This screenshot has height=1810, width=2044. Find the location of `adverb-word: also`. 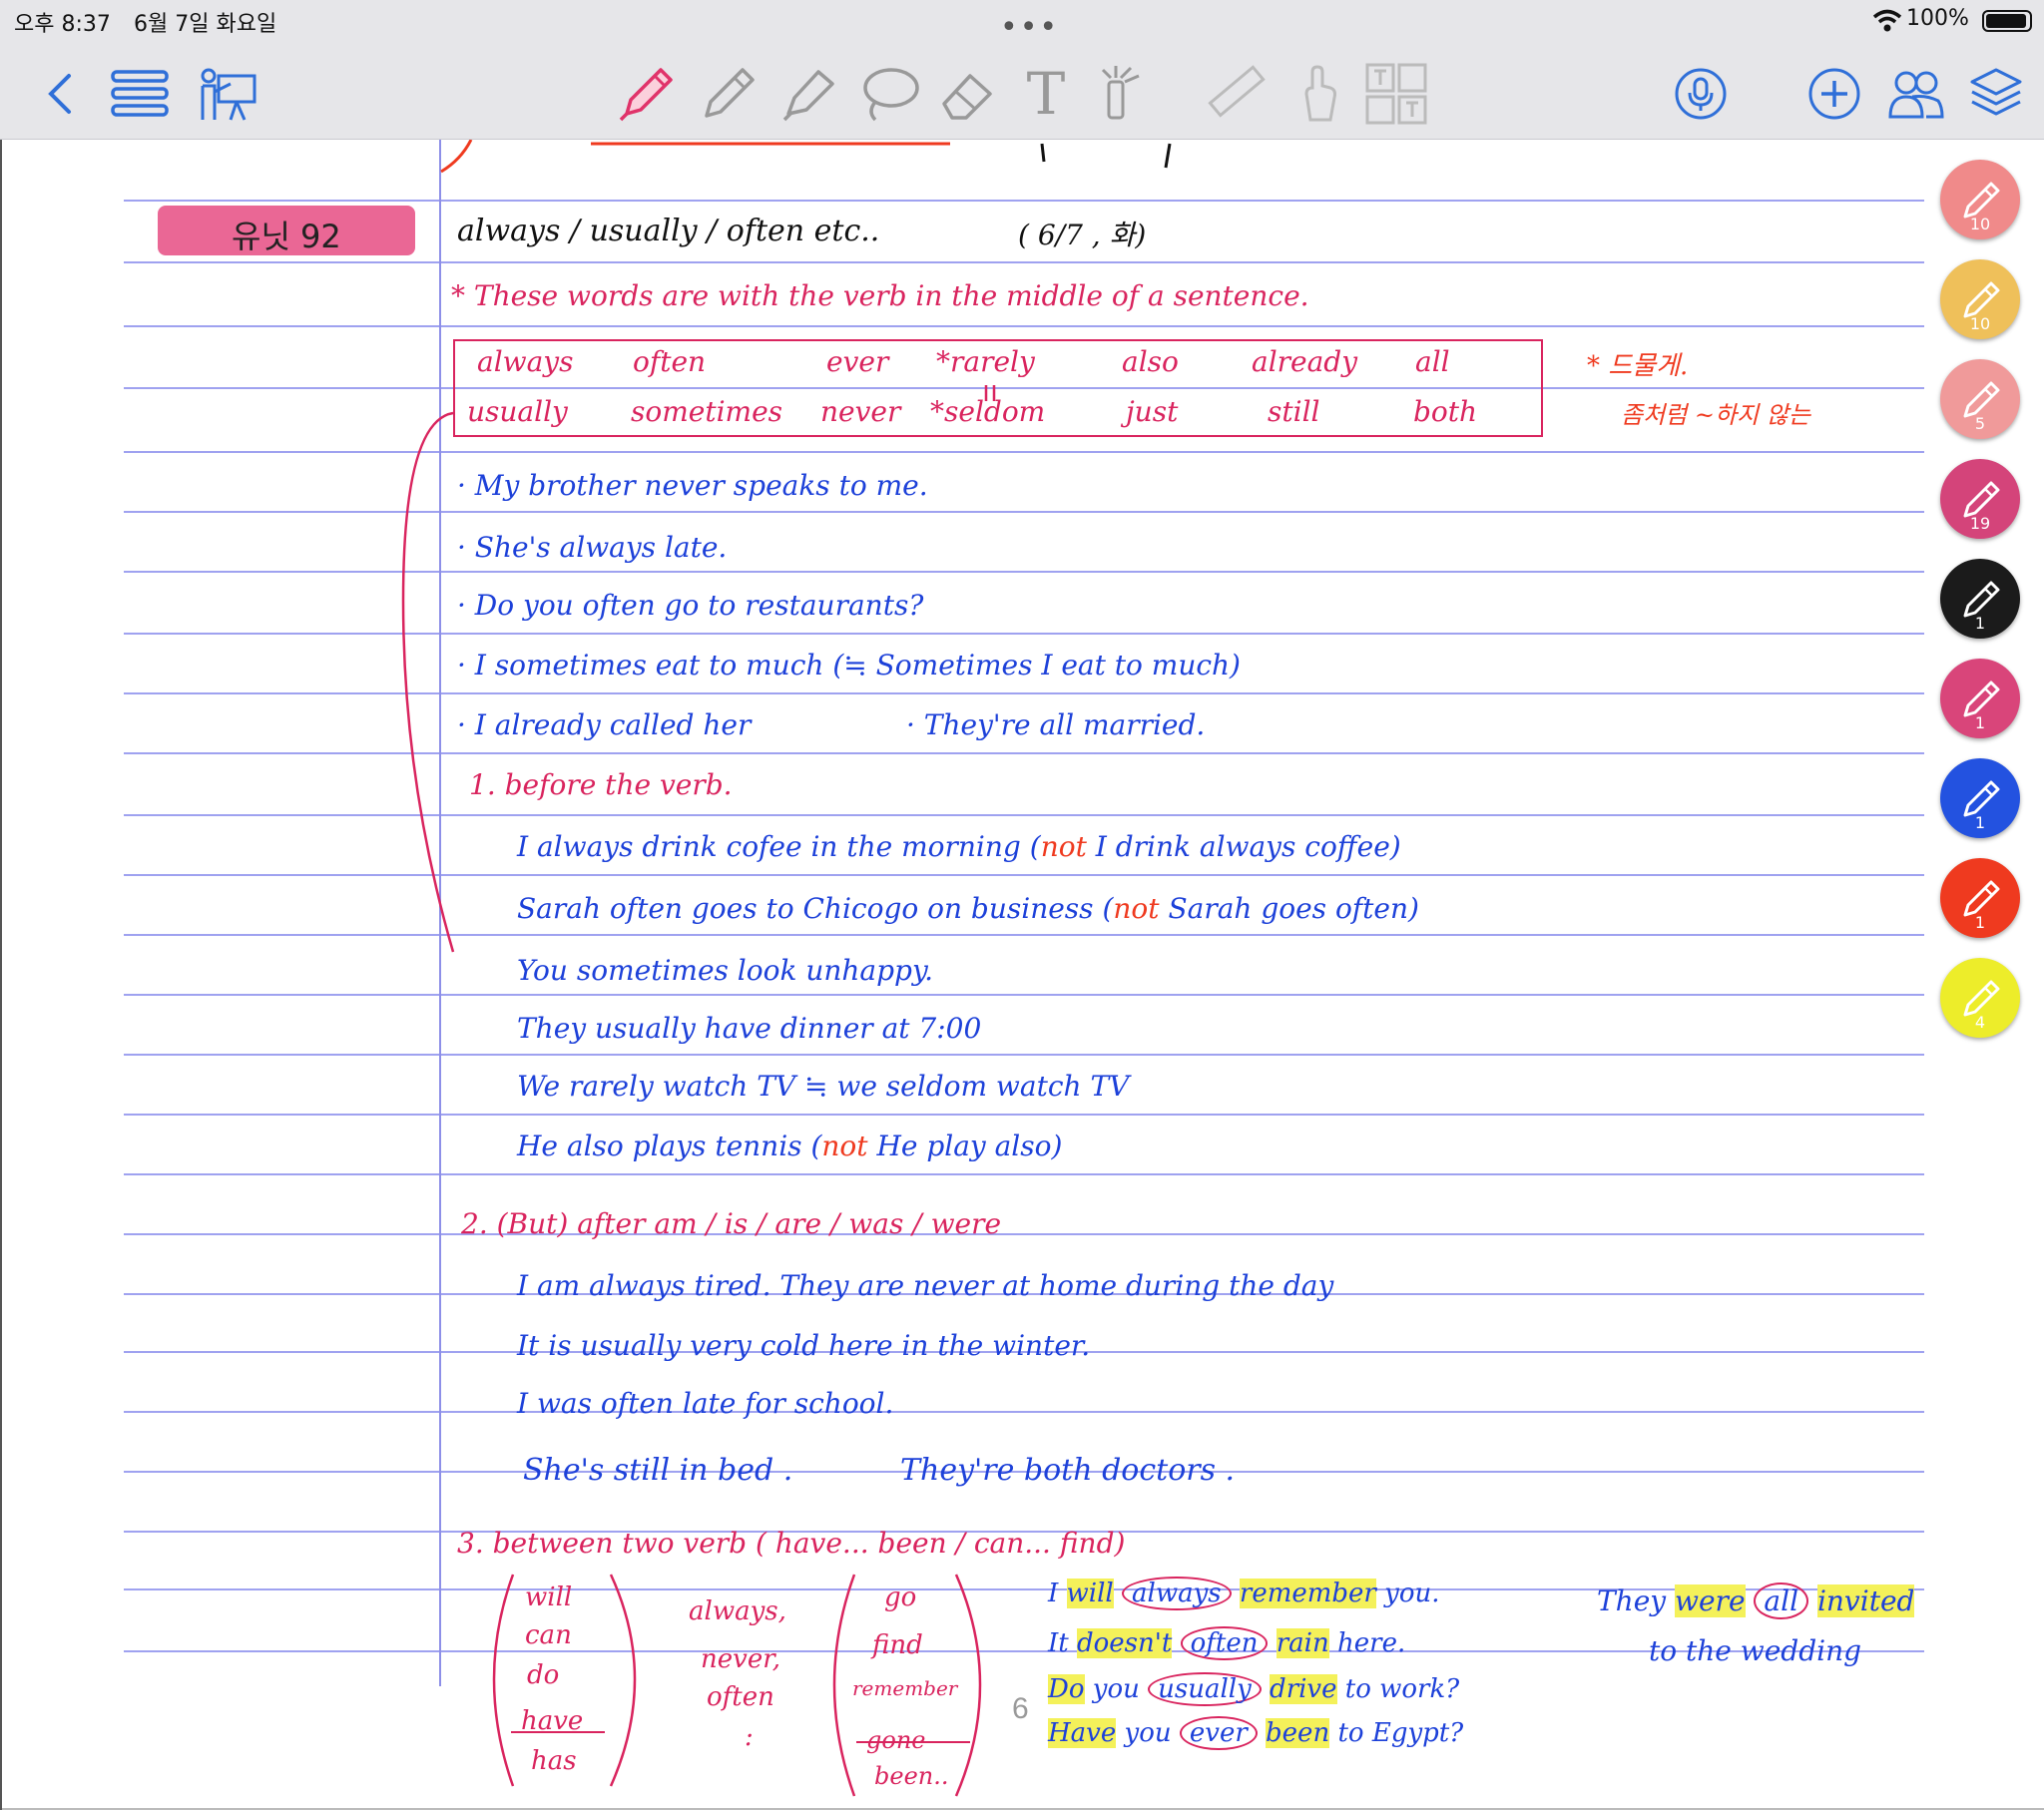

adverb-word: also is located at coordinates (1150, 361).